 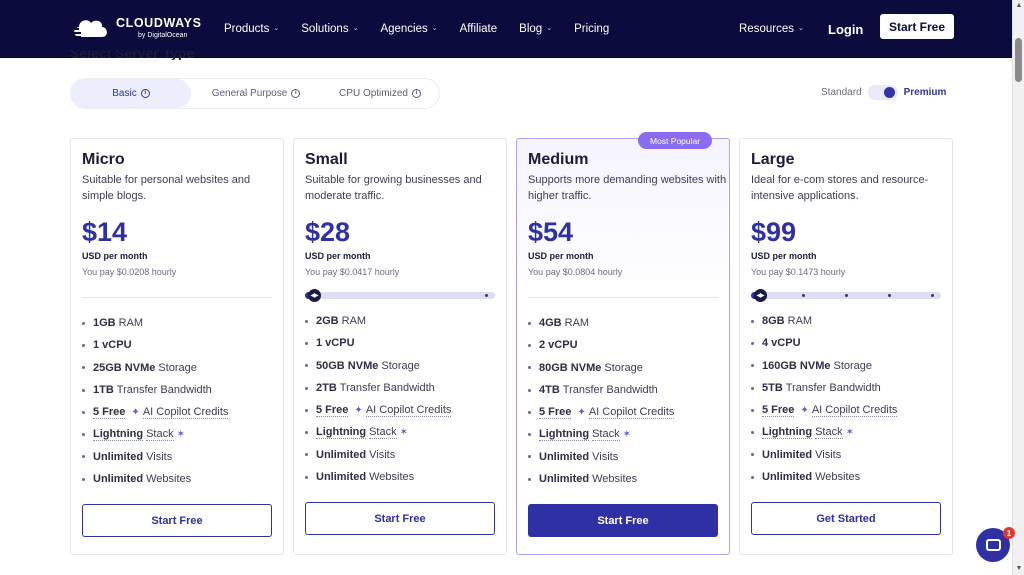 What do you see at coordinates (623, 520) in the screenshot?
I see `start-free-button-medium: Start Free` at bounding box center [623, 520].